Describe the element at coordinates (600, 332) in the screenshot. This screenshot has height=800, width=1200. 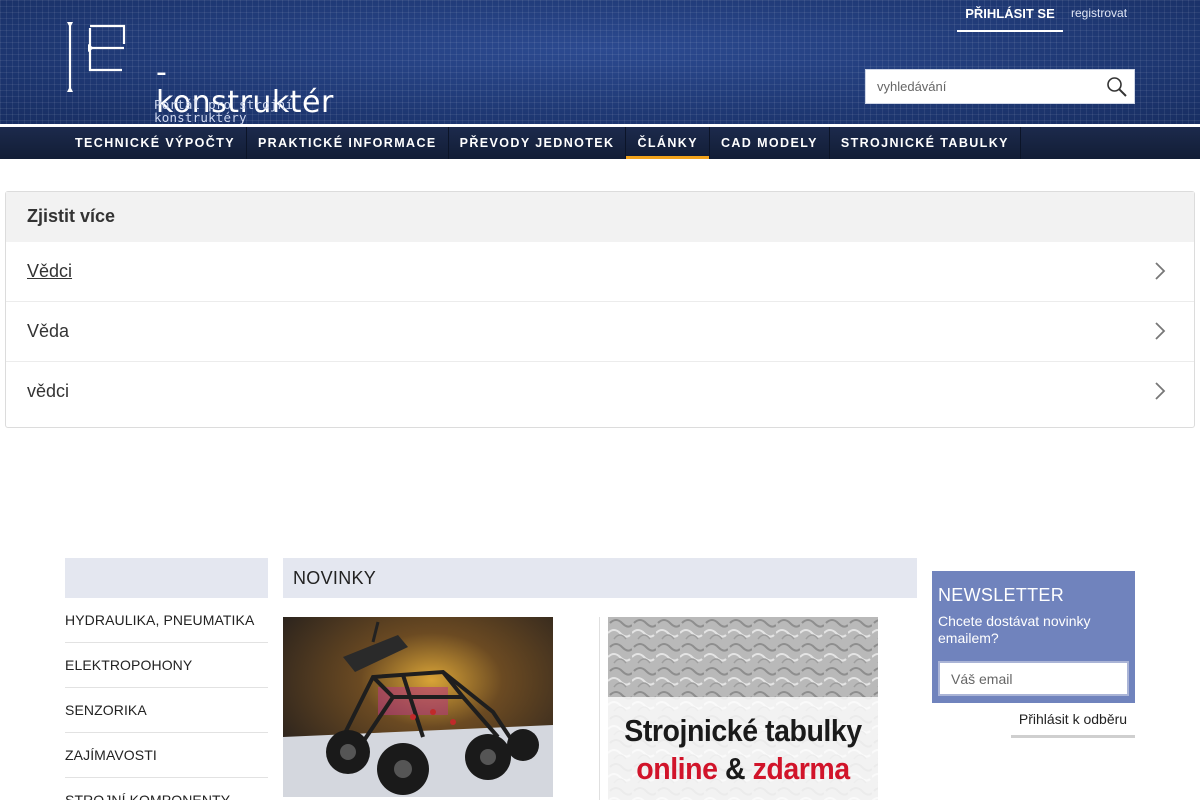
I see `learn-more-item: Věda` at that location.